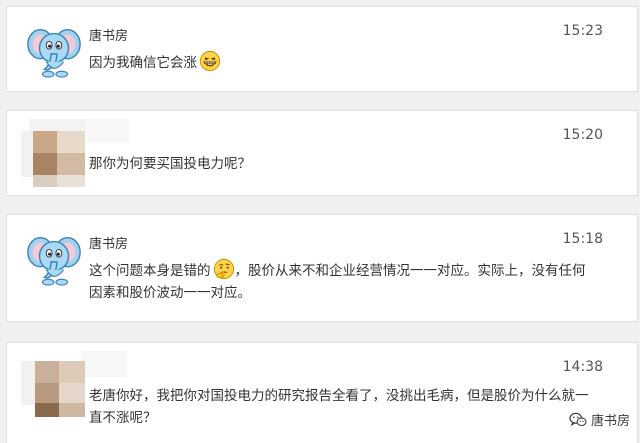  What do you see at coordinates (582, 135) in the screenshot?
I see `message-time: 15:20` at bounding box center [582, 135].